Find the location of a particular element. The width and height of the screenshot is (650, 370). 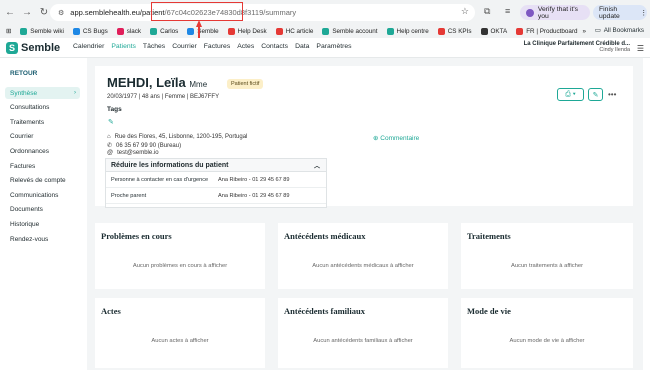

patient-phone: 06 35 67 99 90 (Bureau) is located at coordinates (149, 145).